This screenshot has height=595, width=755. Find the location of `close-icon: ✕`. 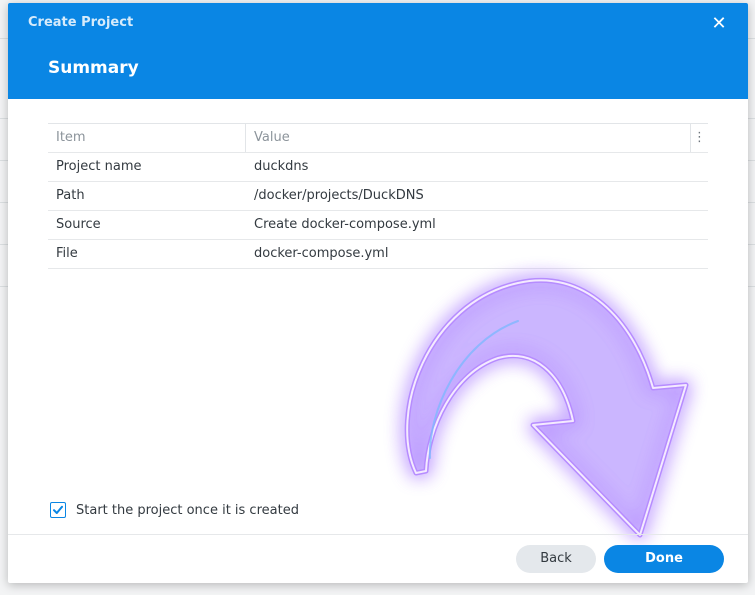

close-icon: ✕ is located at coordinates (719, 23).